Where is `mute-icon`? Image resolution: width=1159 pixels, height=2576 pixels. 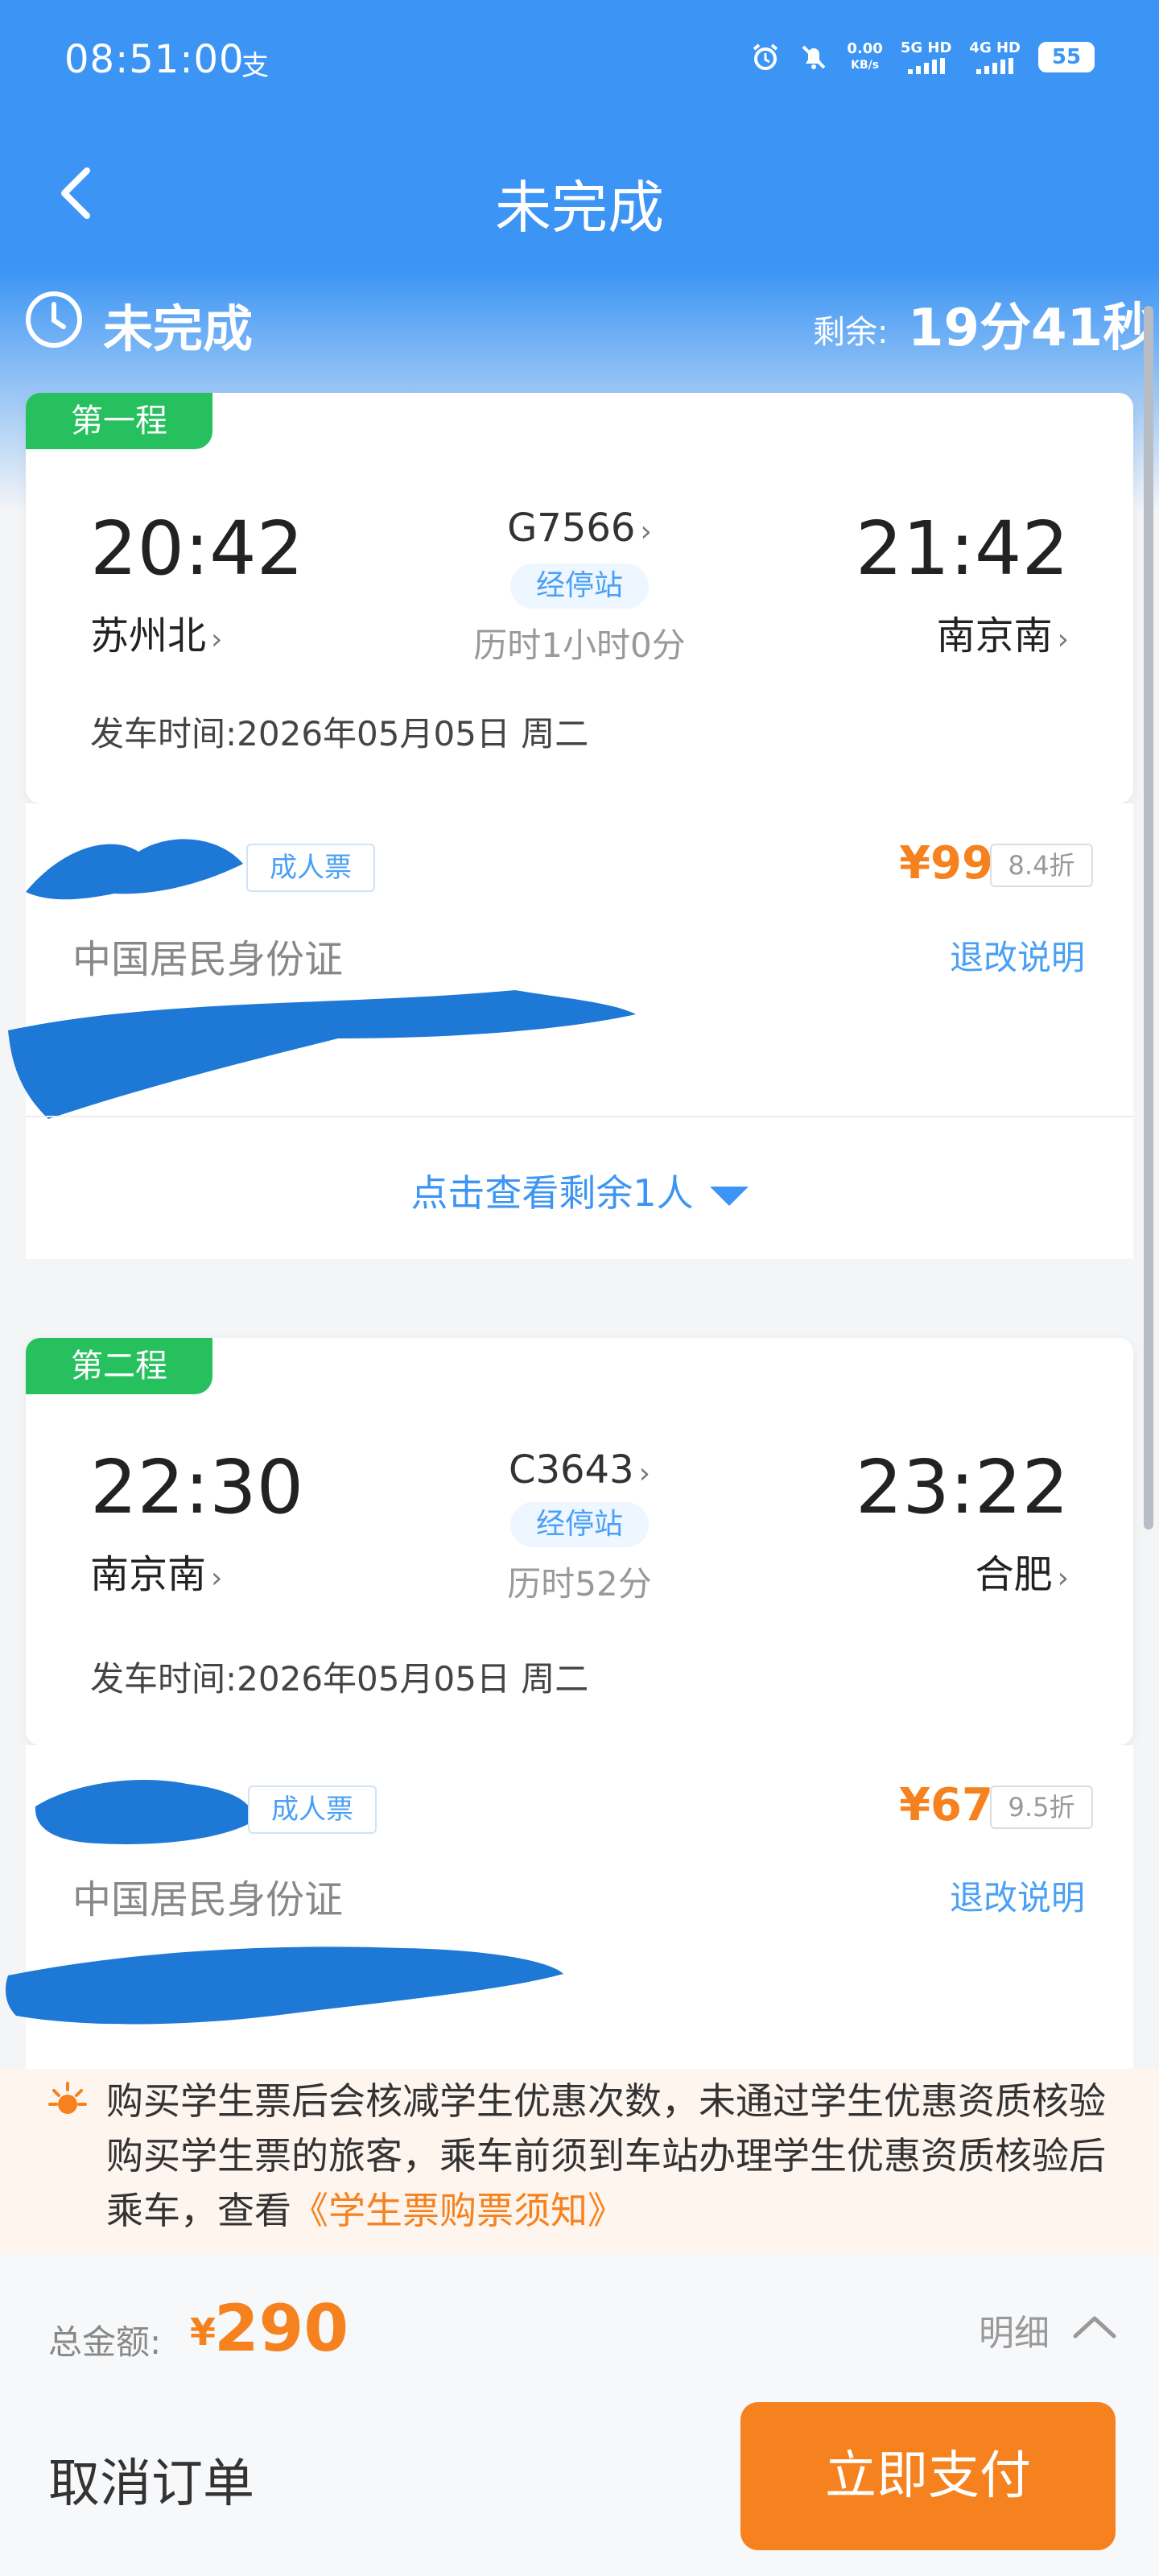 mute-icon is located at coordinates (813, 57).